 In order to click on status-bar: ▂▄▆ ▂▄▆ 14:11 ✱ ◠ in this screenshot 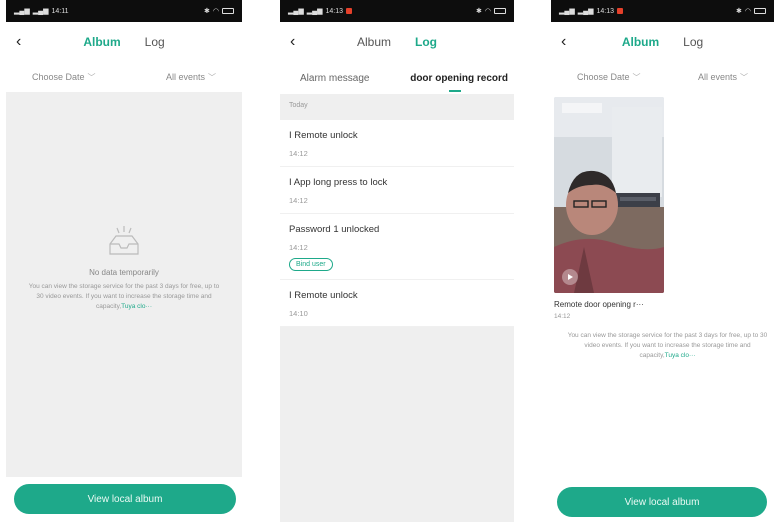, I will do `click(124, 11)`.